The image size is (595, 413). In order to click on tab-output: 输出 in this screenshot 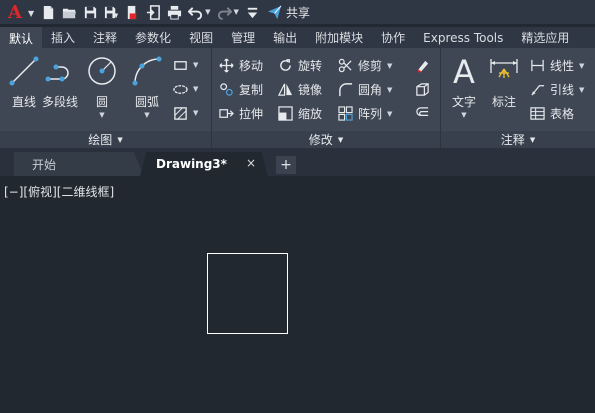, I will do `click(285, 37)`.